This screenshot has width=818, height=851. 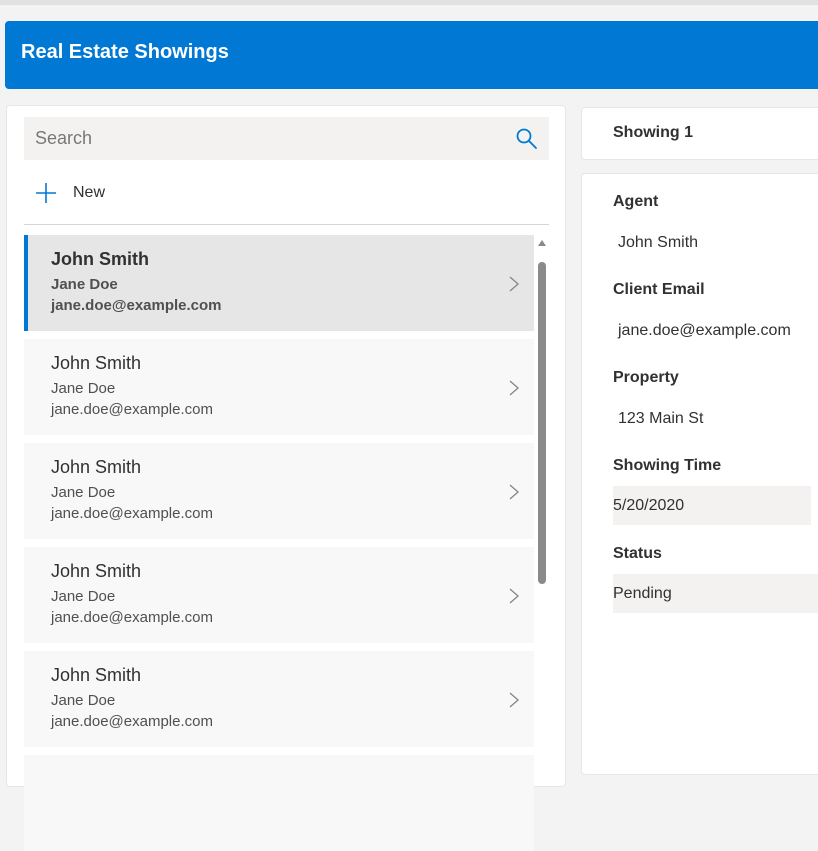 I want to click on new-button: New, so click(x=95, y=193).